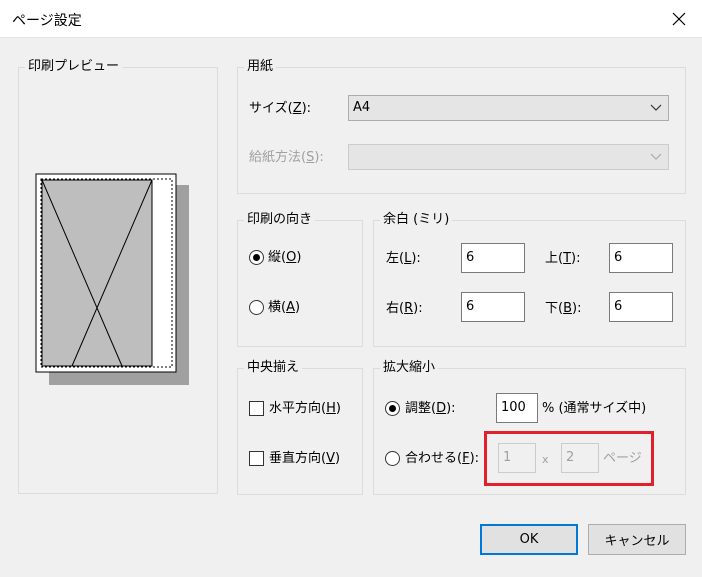 Image resolution: width=702 pixels, height=577 pixels. Describe the element at coordinates (569, 458) in the screenshot. I see `highlight-box` at that location.